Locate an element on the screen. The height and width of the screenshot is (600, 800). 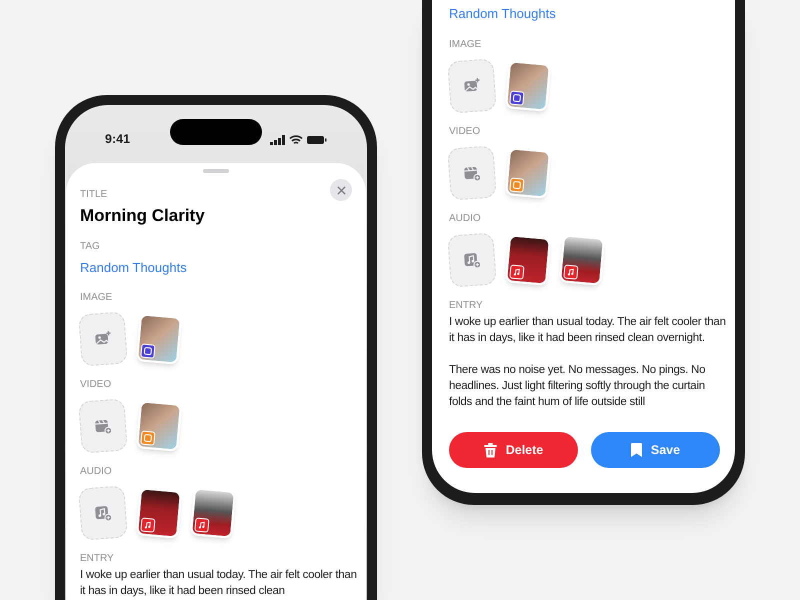
entry-title: Morning Clarity is located at coordinates (143, 216).